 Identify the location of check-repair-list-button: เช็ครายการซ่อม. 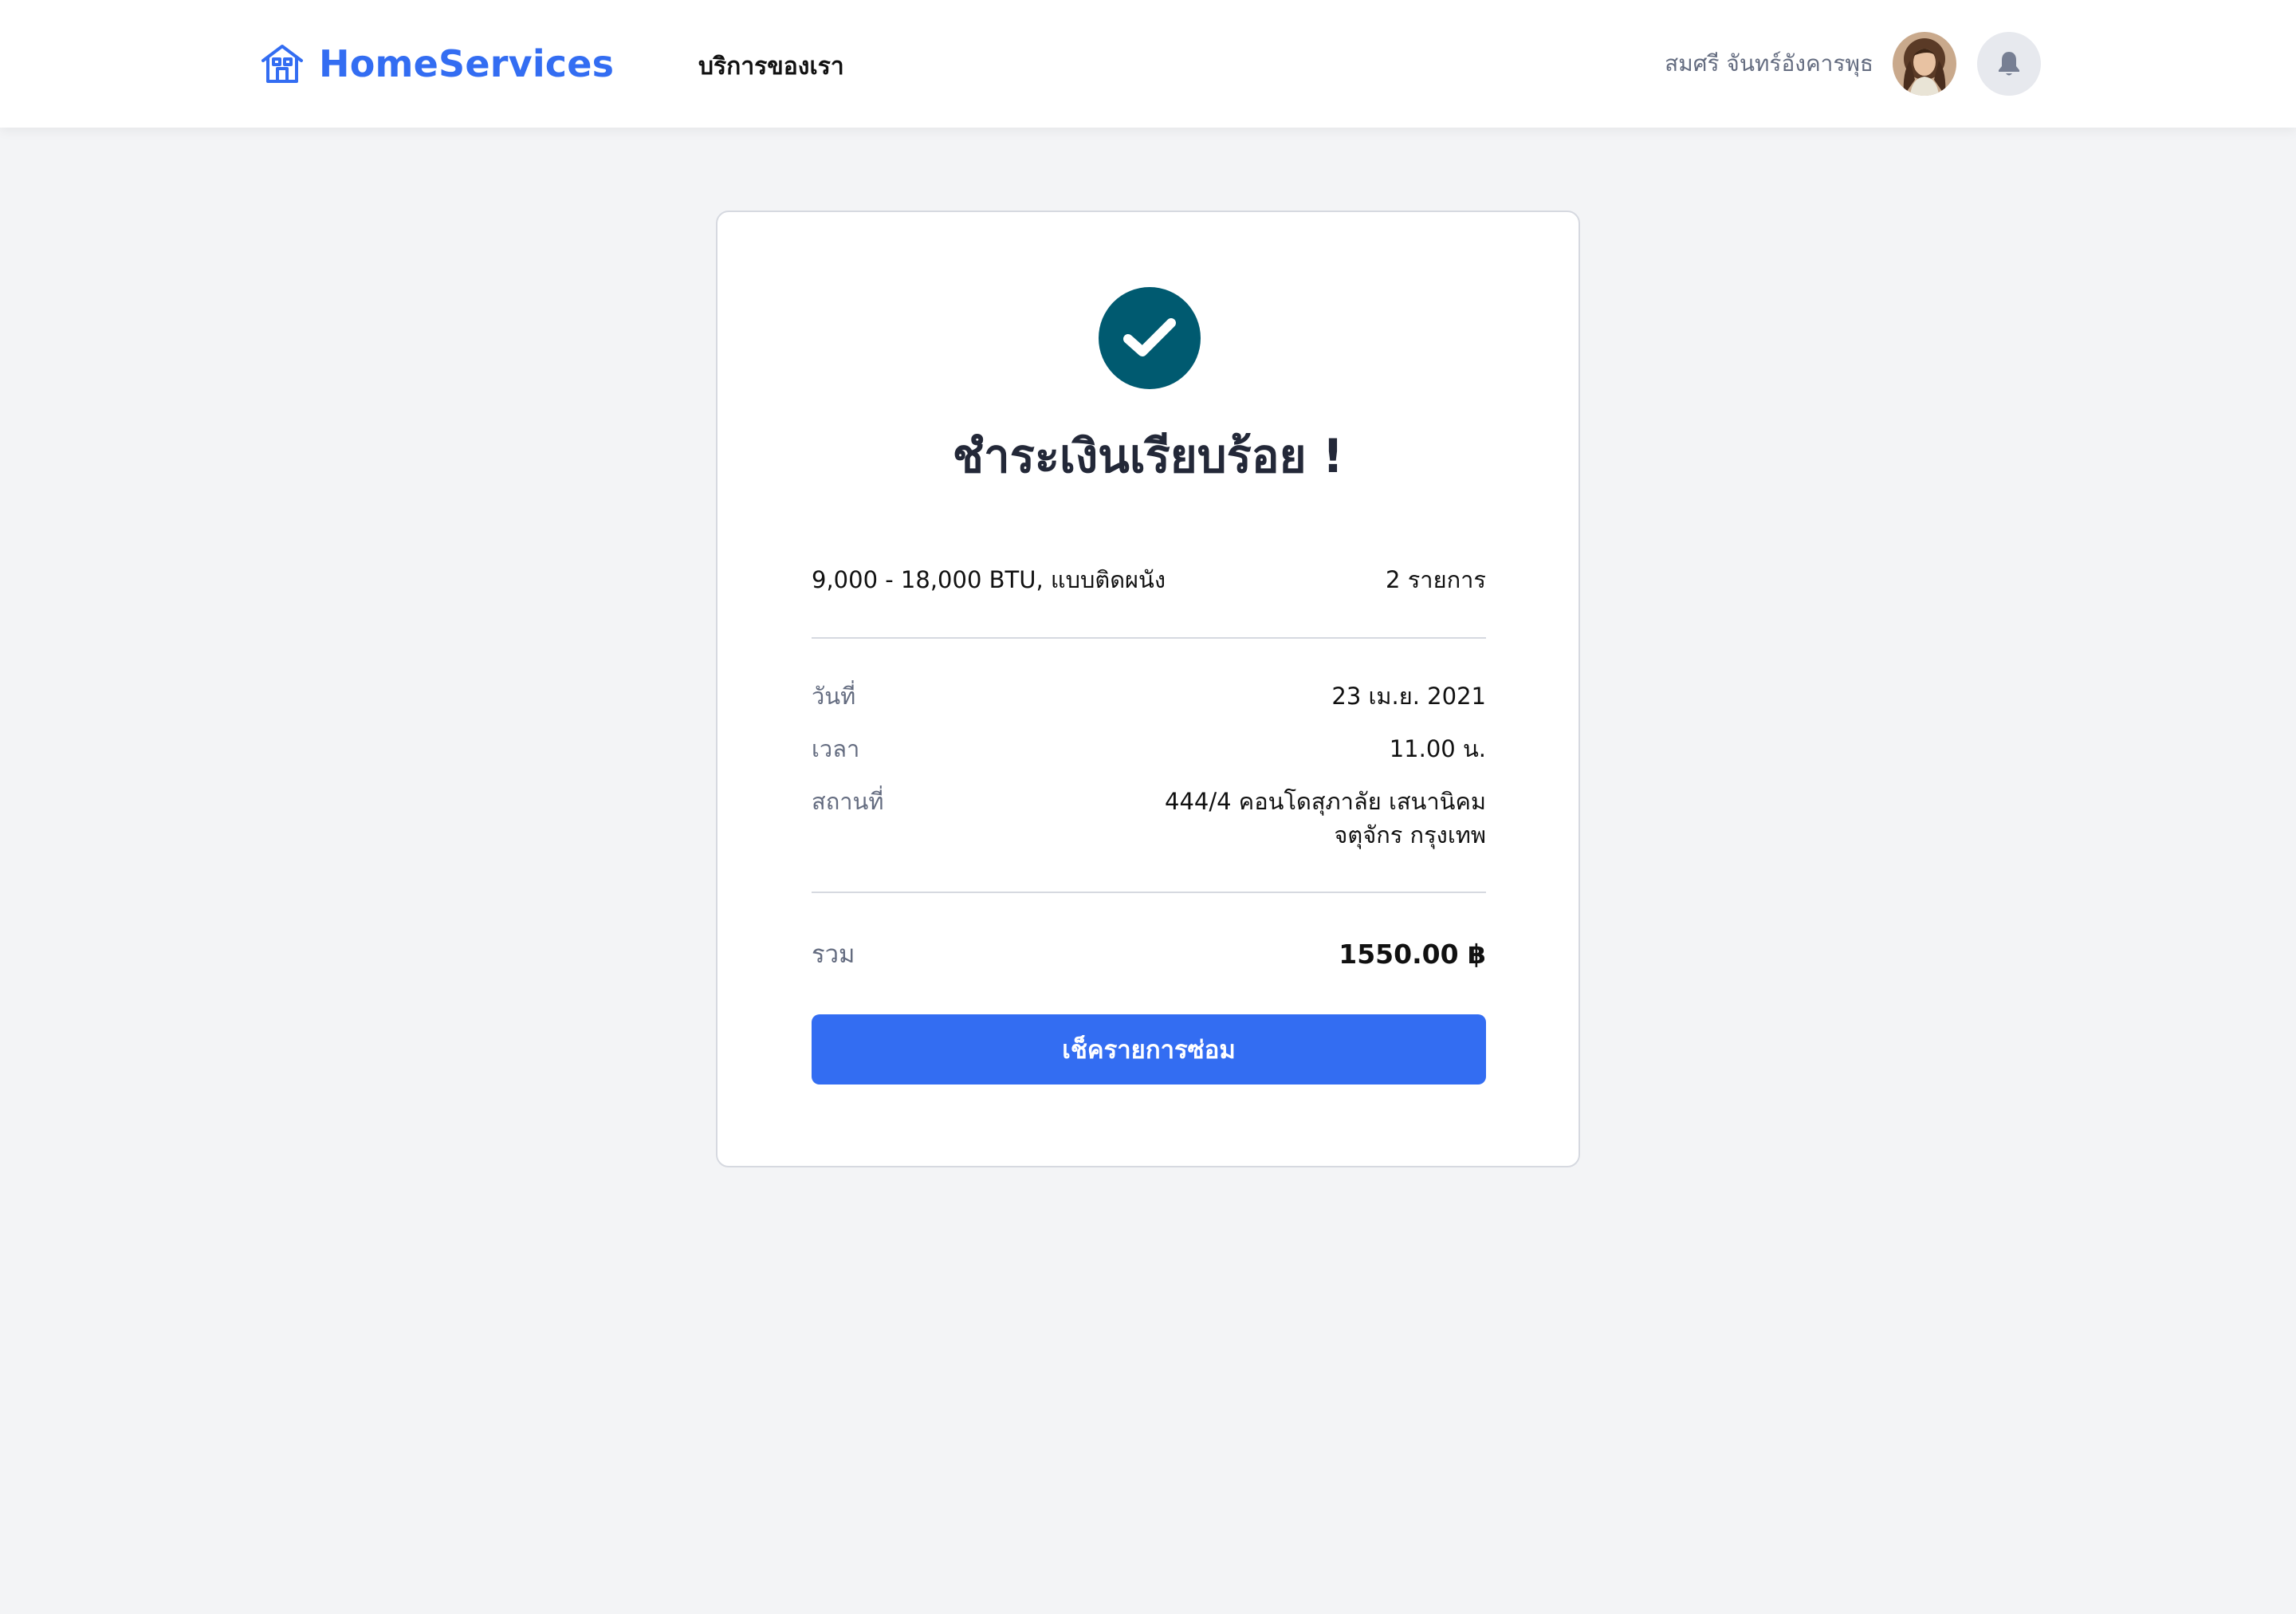
(1149, 1049).